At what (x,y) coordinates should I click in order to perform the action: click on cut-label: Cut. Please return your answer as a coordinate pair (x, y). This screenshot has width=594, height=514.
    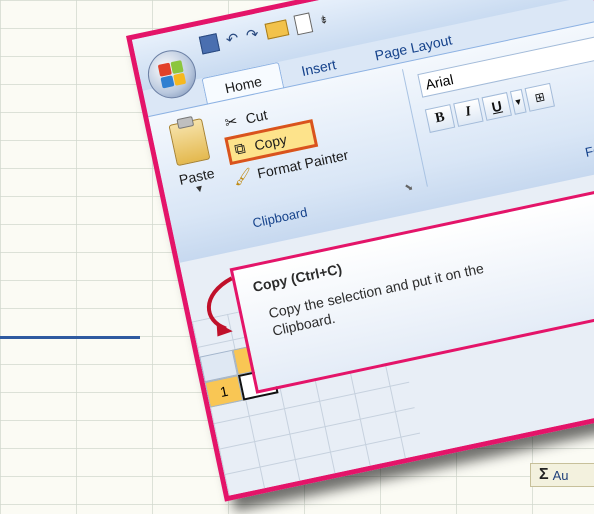
    Looking at the image, I should click on (256, 116).